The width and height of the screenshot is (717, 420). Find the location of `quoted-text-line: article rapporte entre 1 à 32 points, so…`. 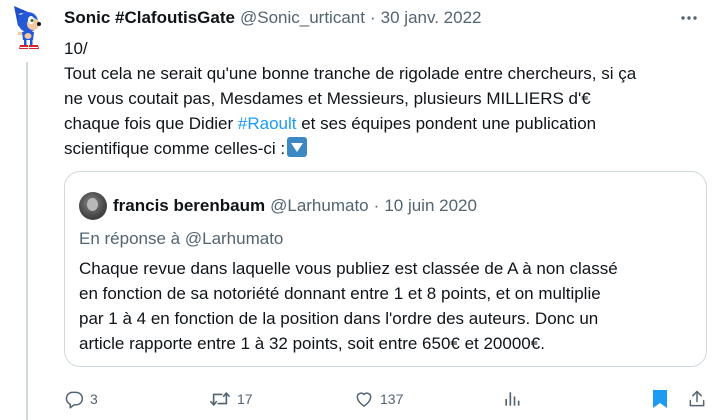

quoted-text-line: article rapporte entre 1 à 32 points, so… is located at coordinates (312, 343).